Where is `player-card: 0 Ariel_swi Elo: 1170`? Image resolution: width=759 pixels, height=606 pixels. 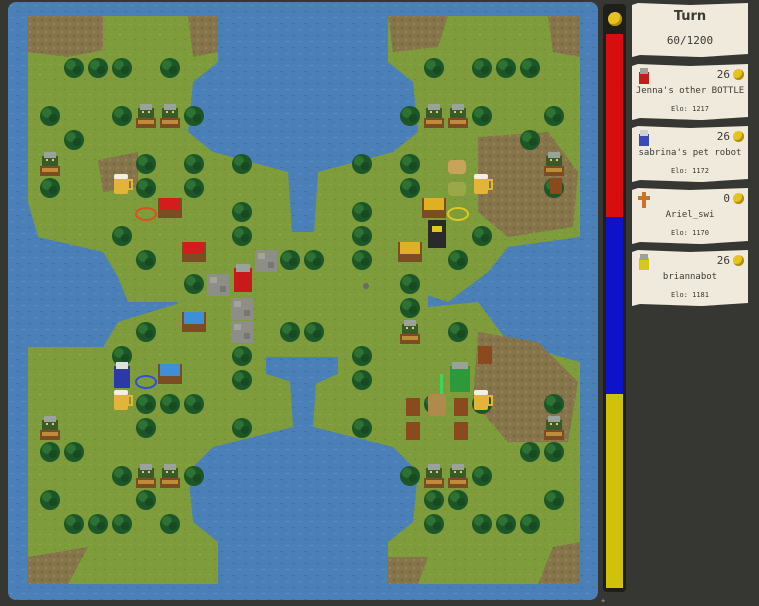 player-card: 0 Ariel_swi Elo: 1170 is located at coordinates (690, 216).